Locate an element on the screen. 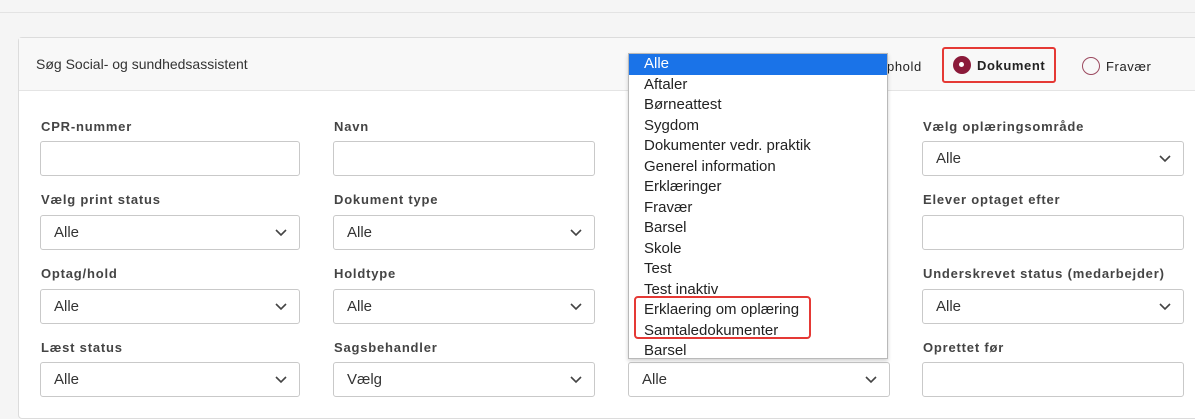 The width and height of the screenshot is (1195, 419). holdtype-select: Alle is located at coordinates (464, 306).